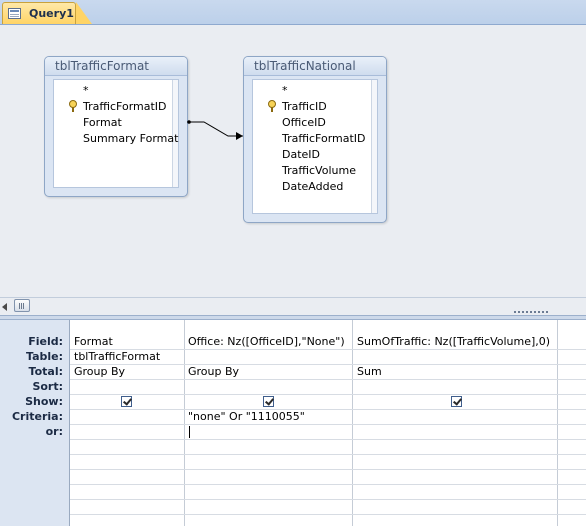  I want to click on grid-cell-criteria: "none" Or "1110055", so click(269, 416).